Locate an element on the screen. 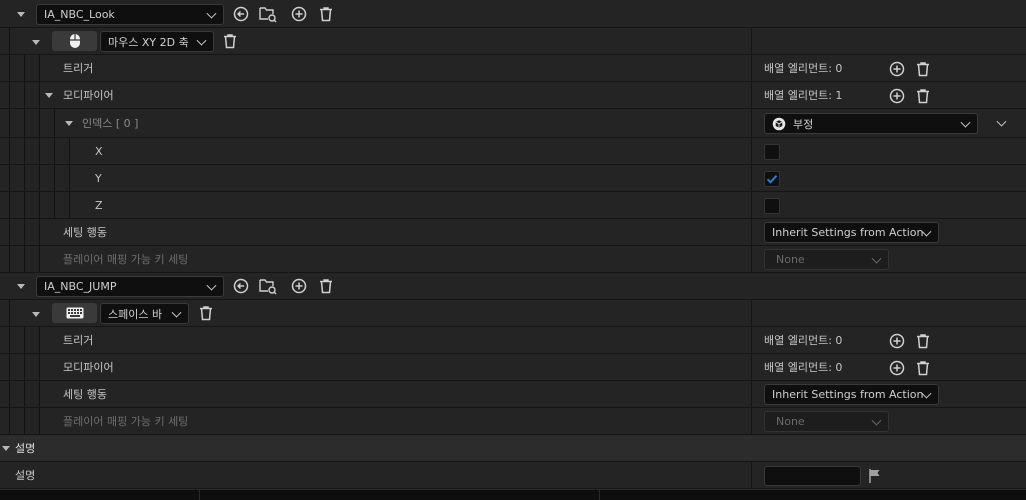 This screenshot has width=1026, height=500. trigger-row-look: 트리거 배열 엘리먼트: 0 is located at coordinates (513, 68).